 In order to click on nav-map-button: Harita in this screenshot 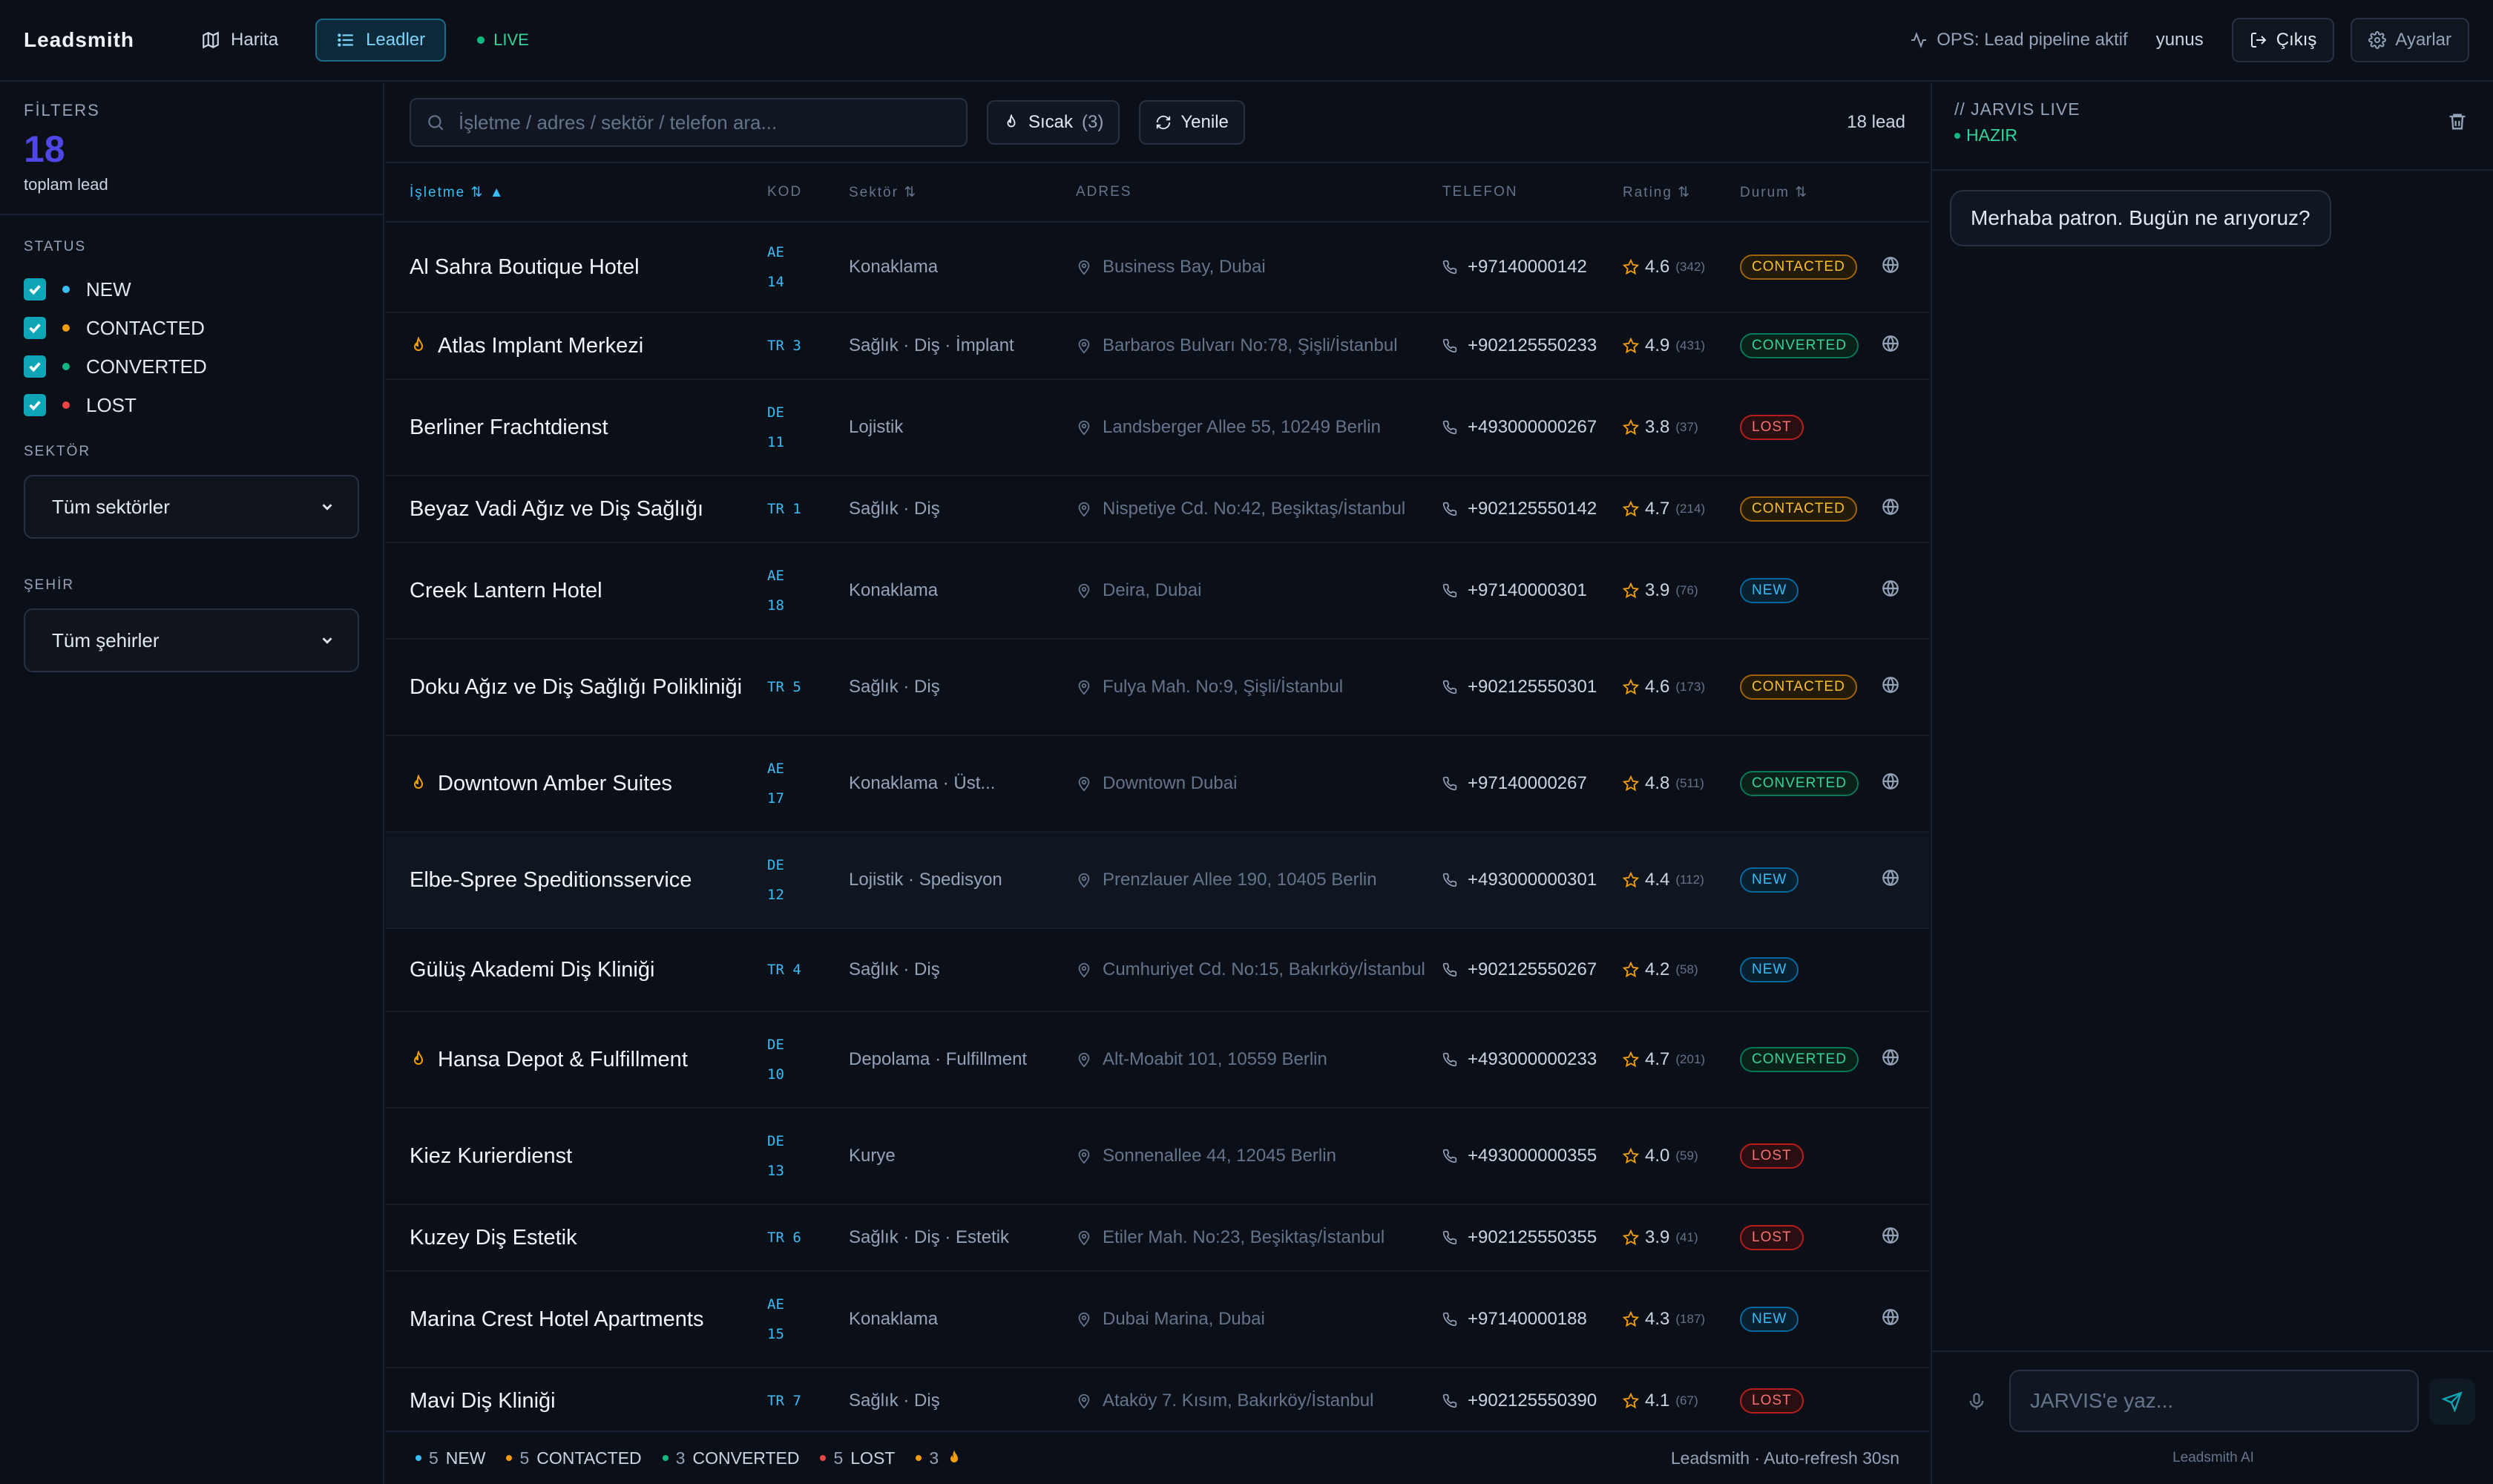, I will do `click(239, 40)`.